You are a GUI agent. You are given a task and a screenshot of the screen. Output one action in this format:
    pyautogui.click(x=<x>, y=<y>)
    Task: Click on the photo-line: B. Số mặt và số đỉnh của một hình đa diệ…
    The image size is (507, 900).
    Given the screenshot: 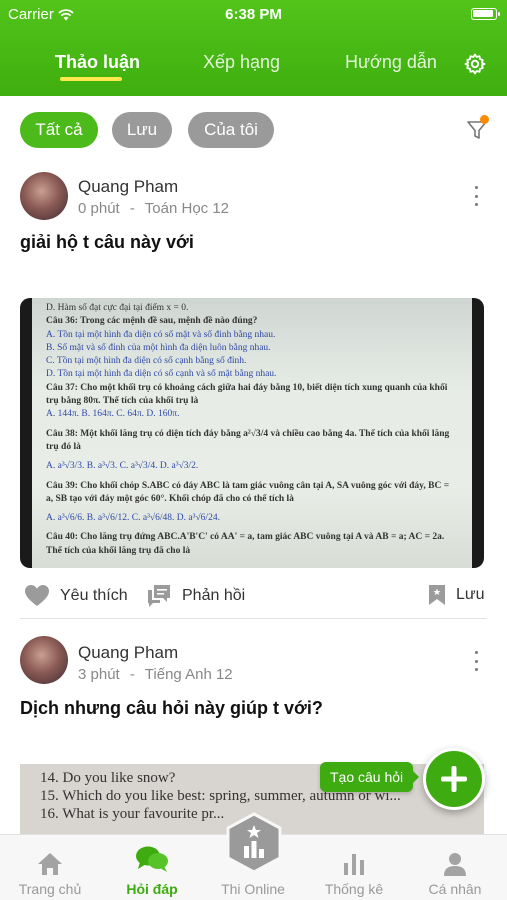 What is the action you would take?
    pyautogui.click(x=158, y=347)
    